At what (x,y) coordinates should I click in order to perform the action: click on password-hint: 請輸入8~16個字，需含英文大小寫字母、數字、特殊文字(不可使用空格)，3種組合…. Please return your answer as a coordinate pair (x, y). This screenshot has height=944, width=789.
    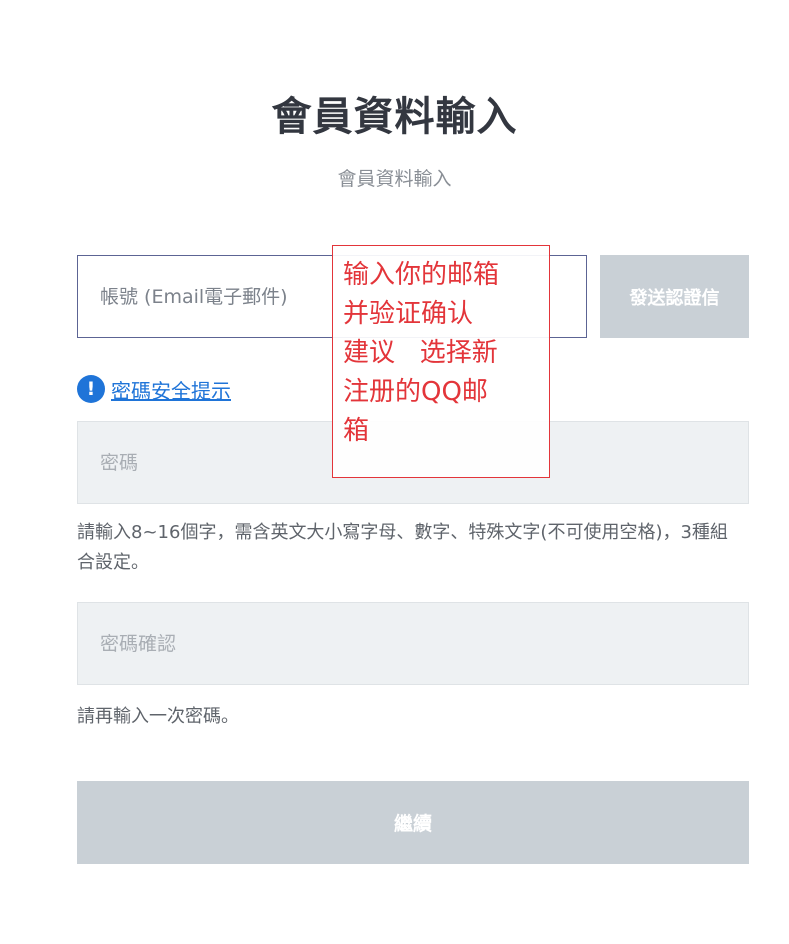
    Looking at the image, I should click on (402, 547).